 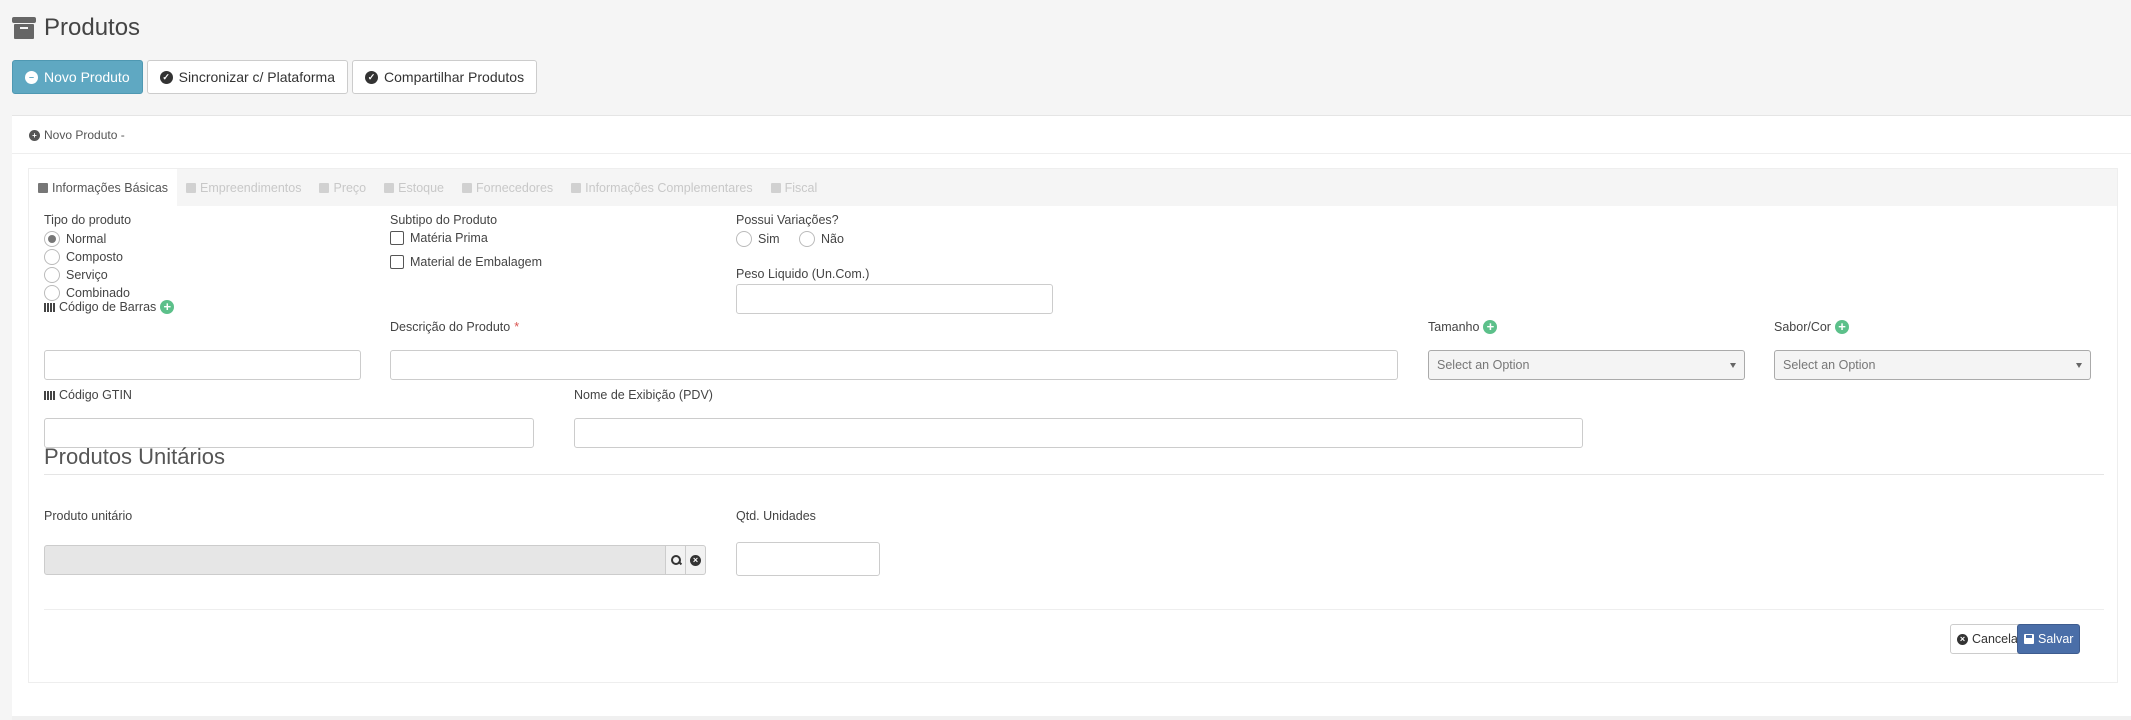 I want to click on divider, so click(x=1074, y=609).